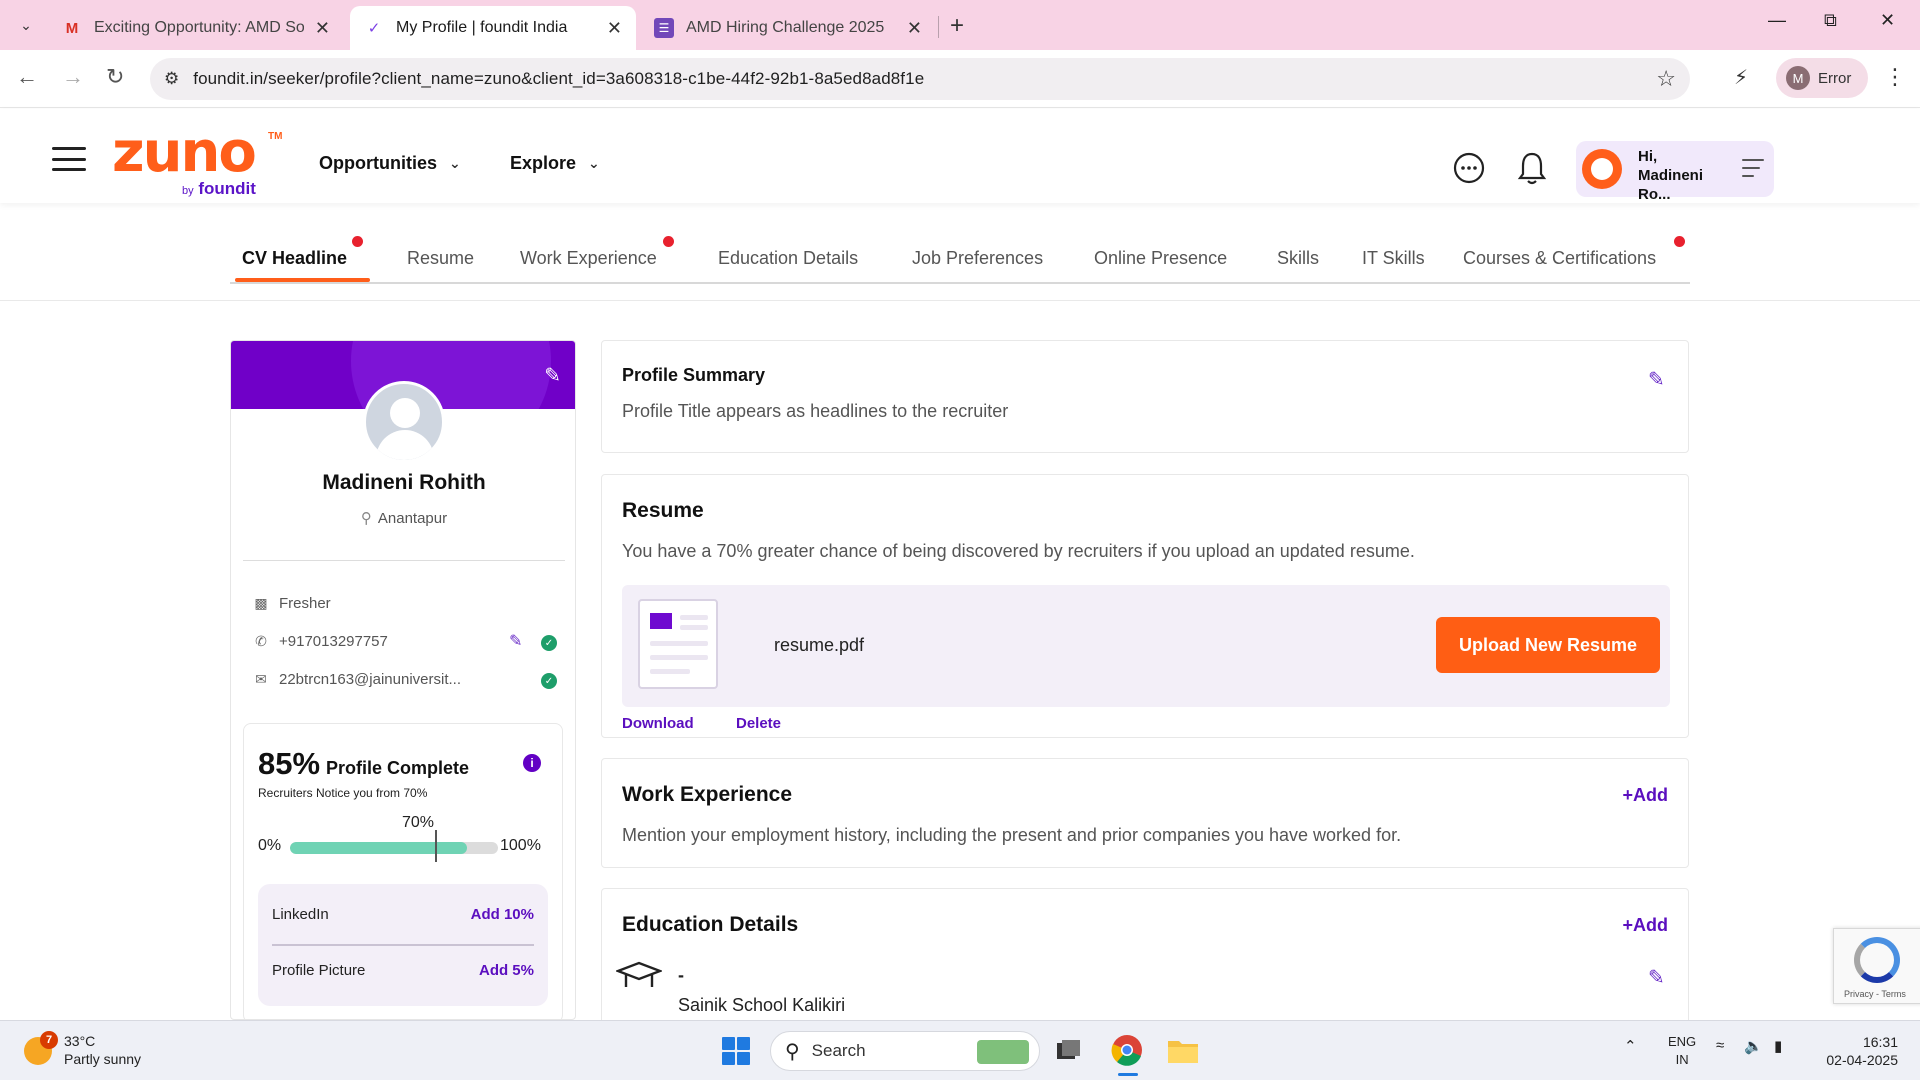  Describe the element at coordinates (710, 924) in the screenshot. I see `section-title: Education Details` at that location.